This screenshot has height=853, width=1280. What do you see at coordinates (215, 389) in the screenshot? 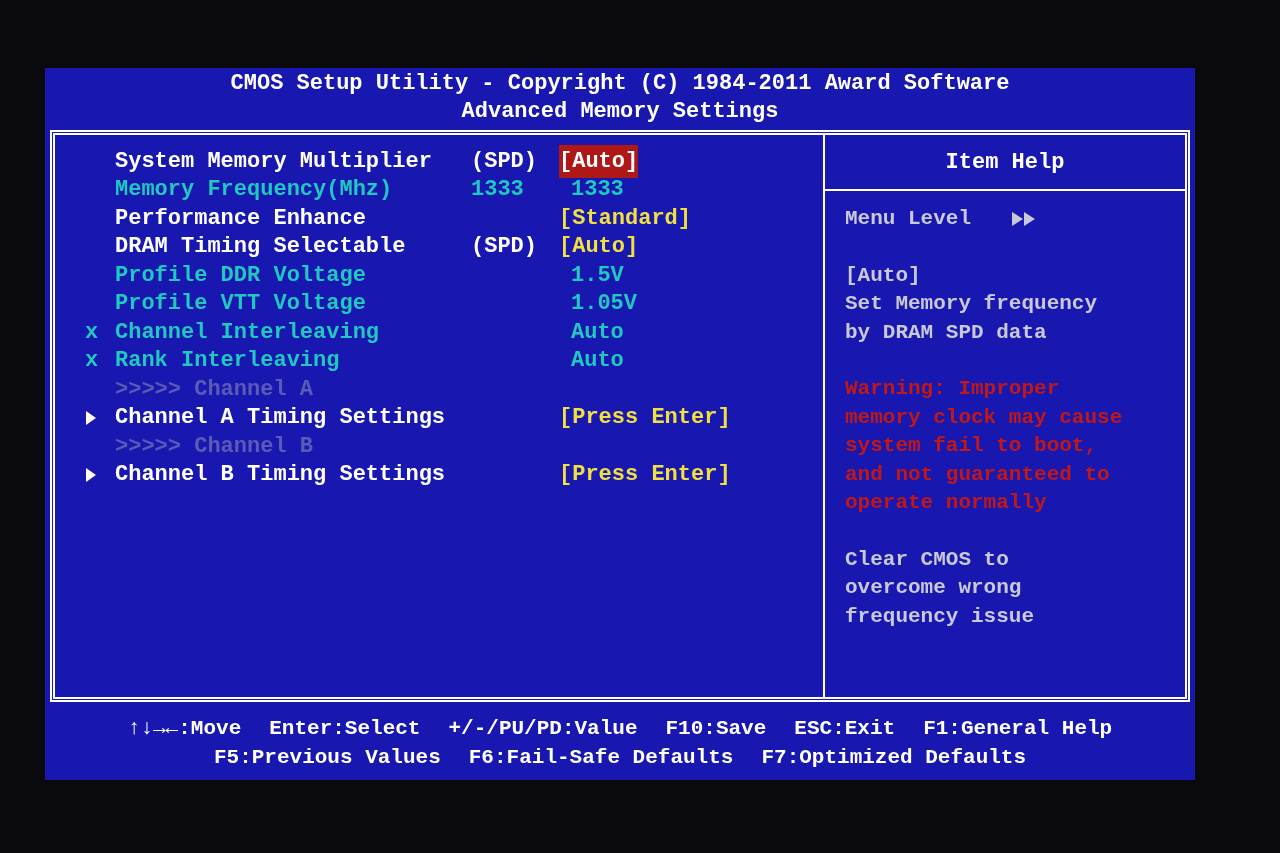
I see `setting-label: >>>>> Channel A` at bounding box center [215, 389].